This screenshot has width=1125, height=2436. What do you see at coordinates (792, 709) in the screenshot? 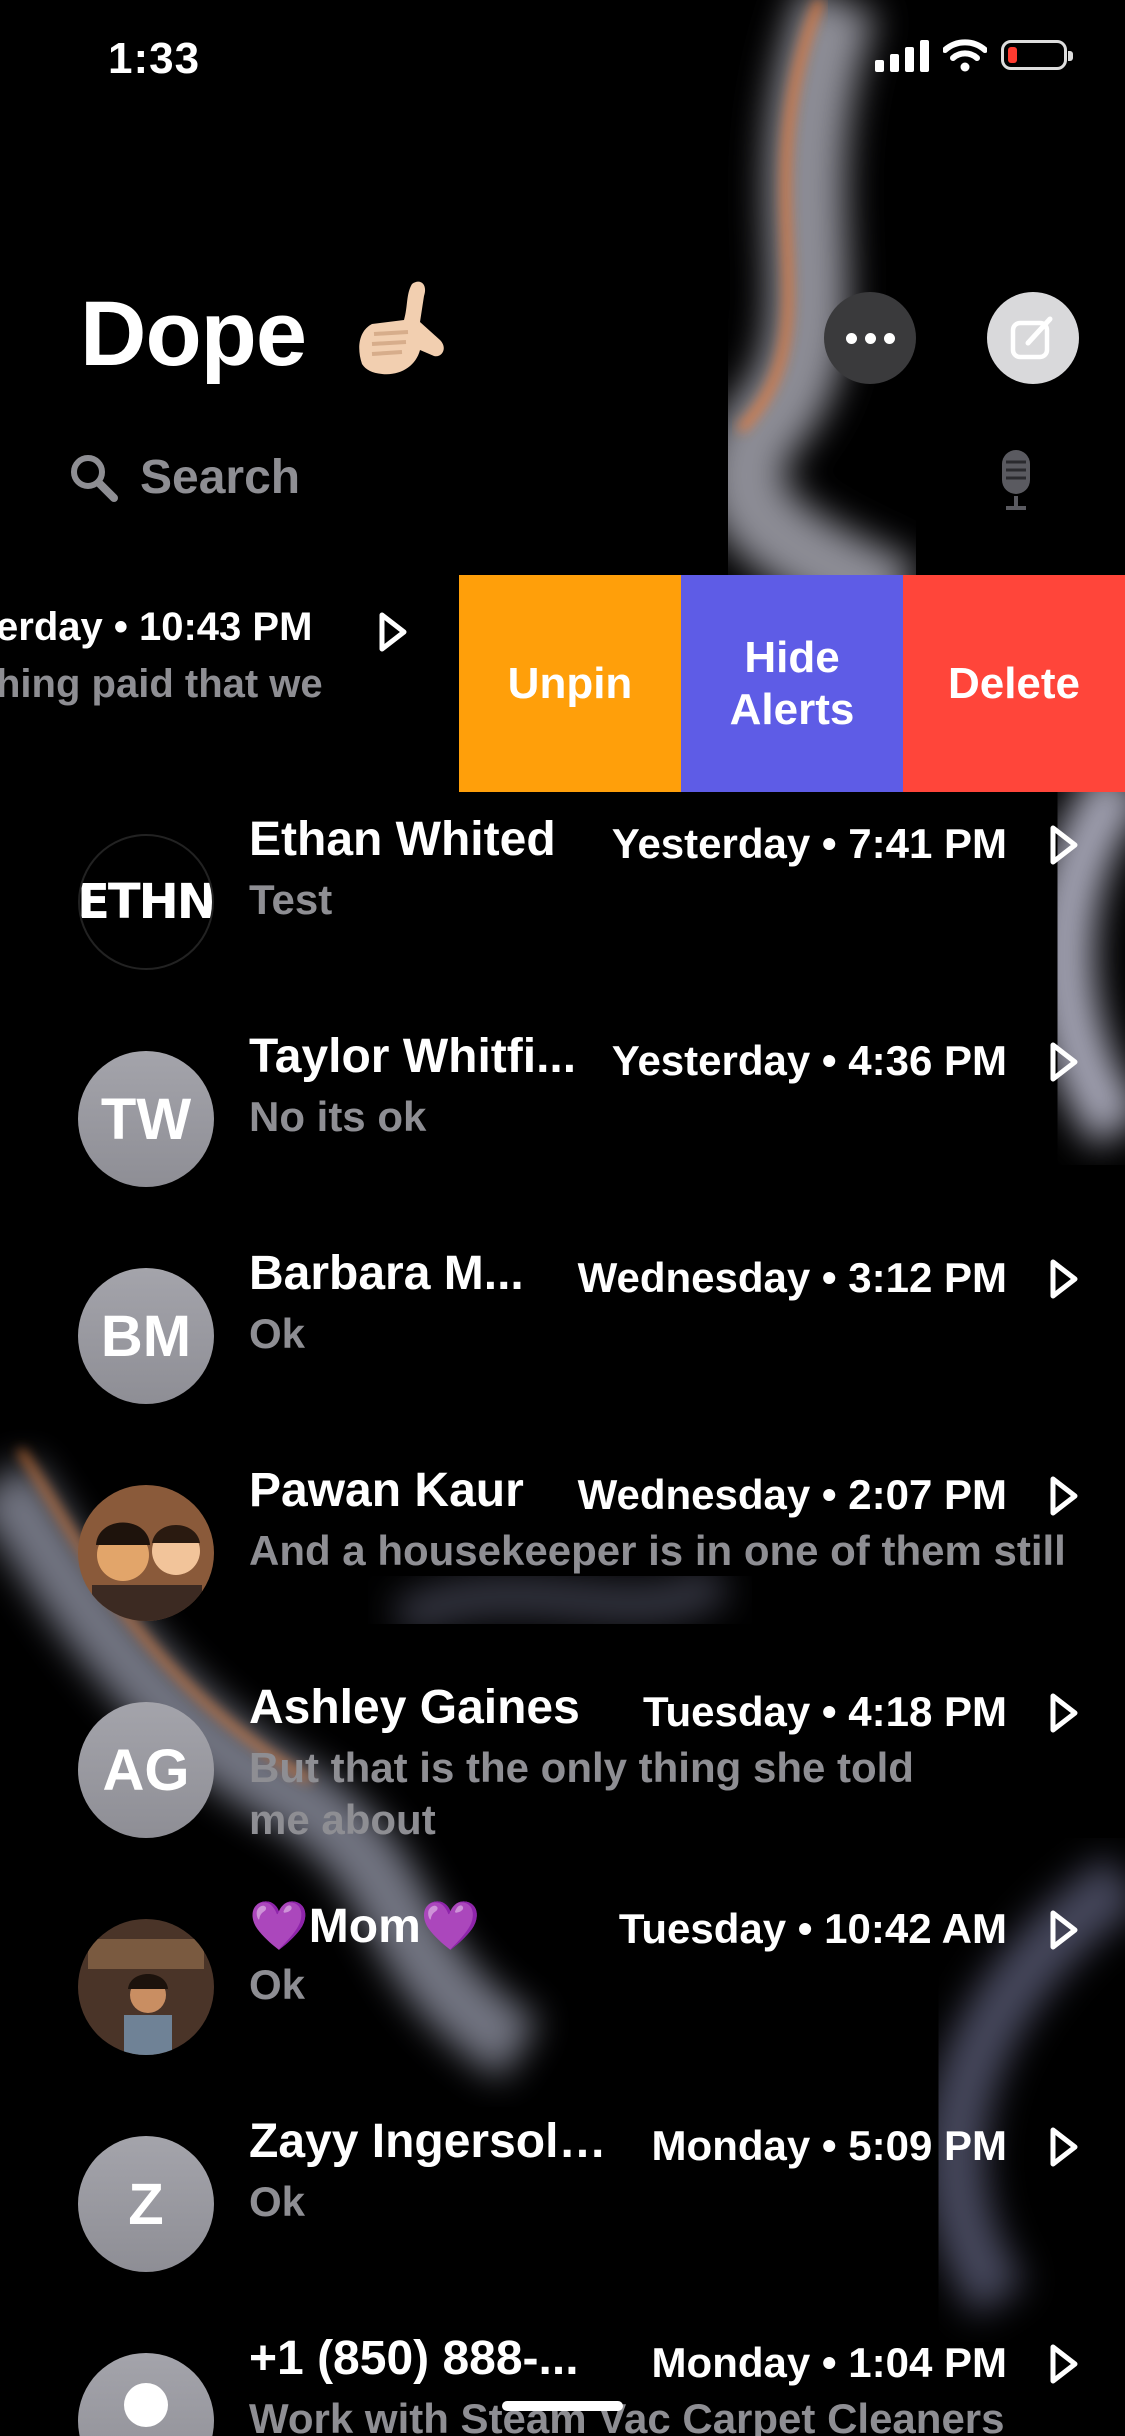
I see `hide-alerts-label-line2: Alerts` at bounding box center [792, 709].